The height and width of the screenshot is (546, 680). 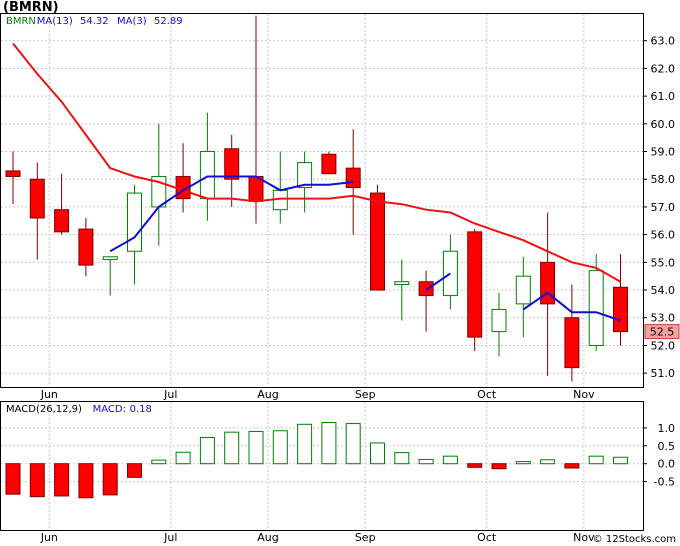 I want to click on price-y-tick-label: 51.0, so click(x=663, y=373).